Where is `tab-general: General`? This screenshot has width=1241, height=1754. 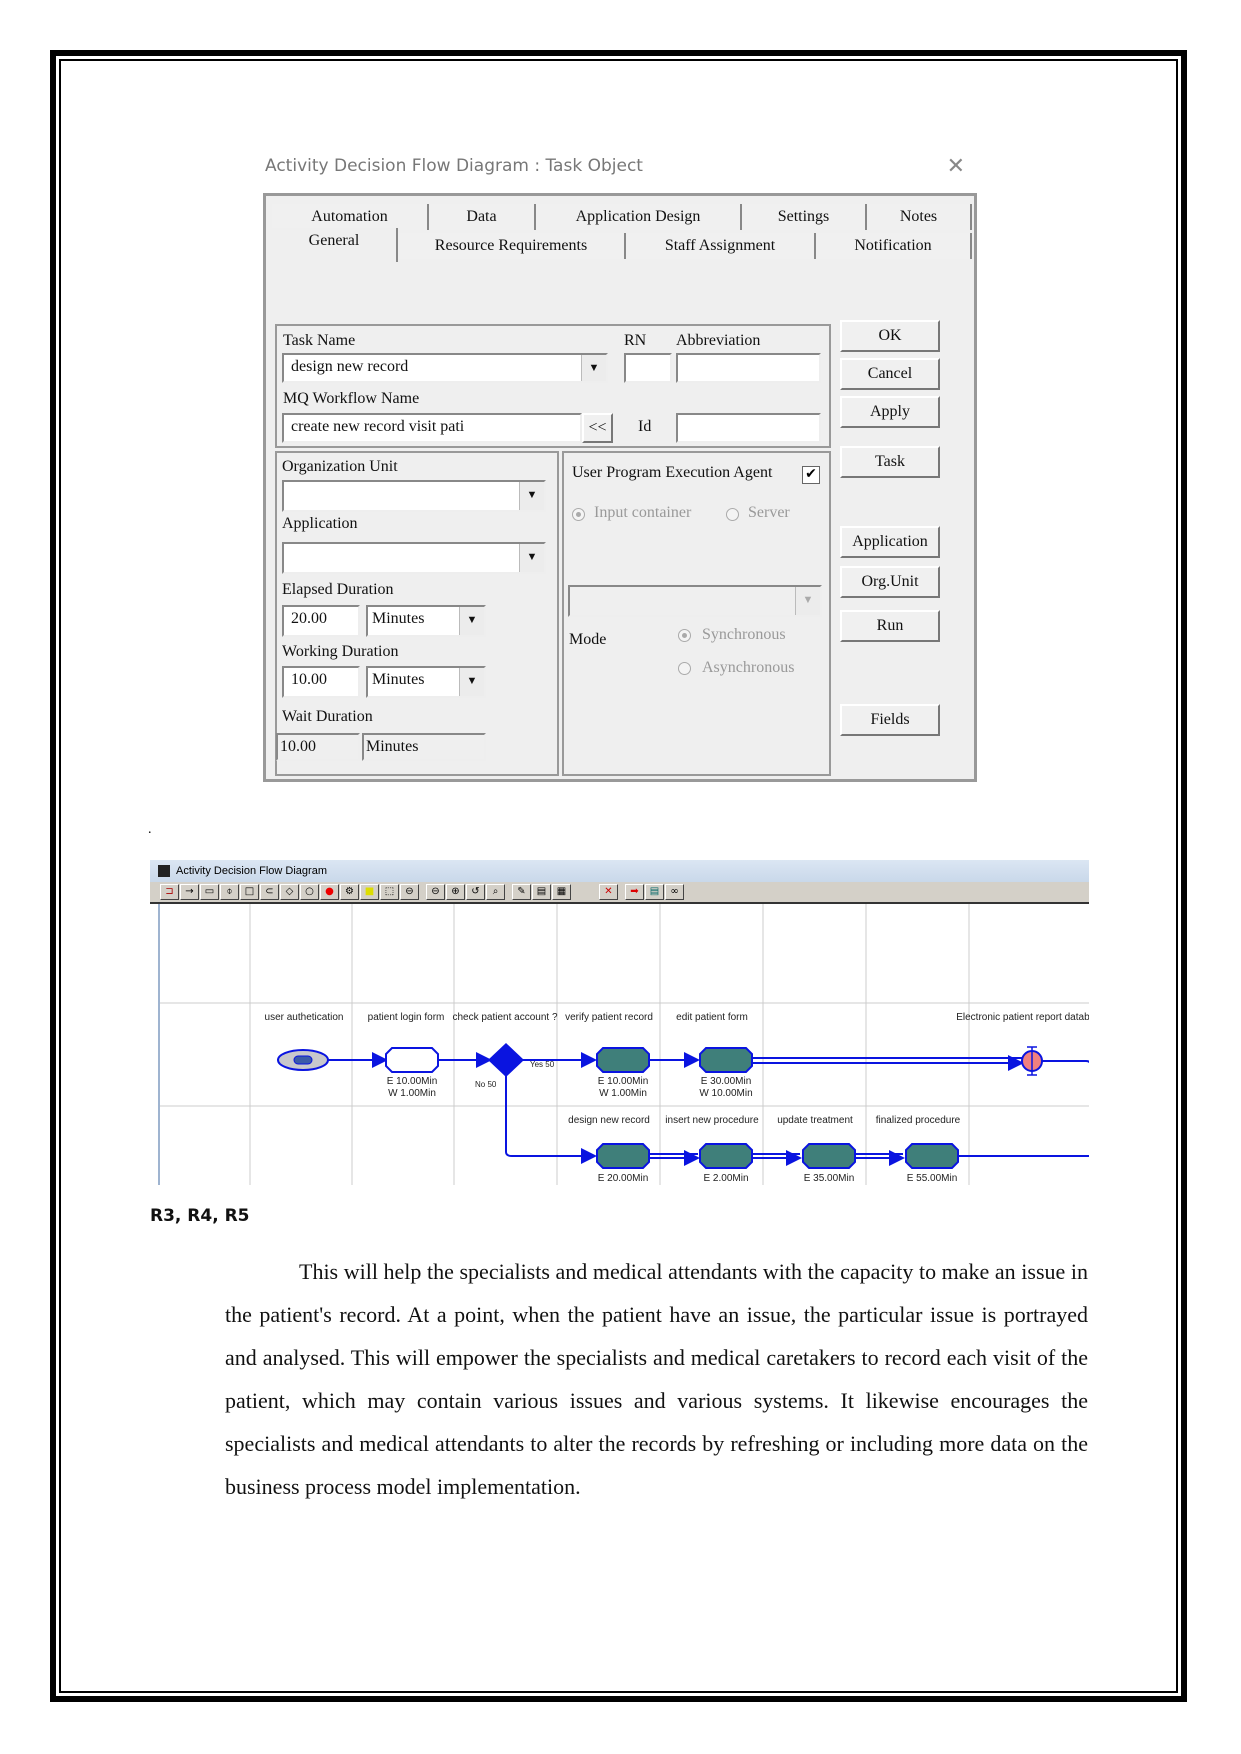 tab-general: General is located at coordinates (335, 245).